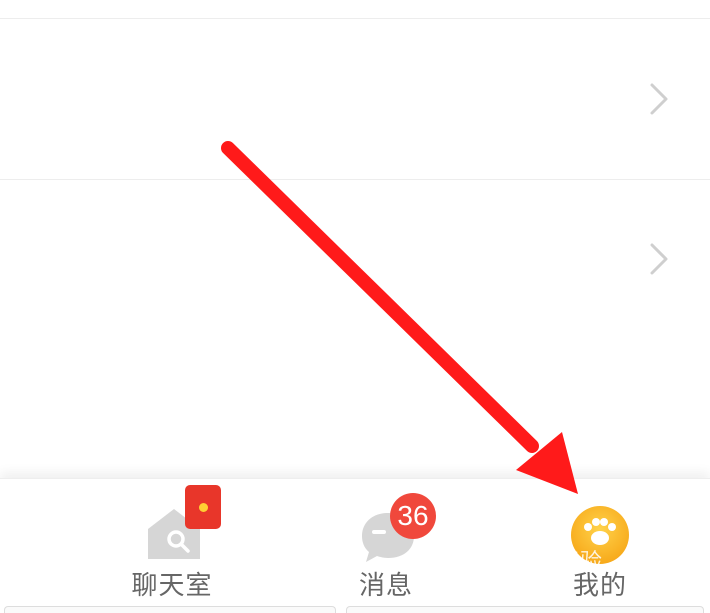 The height and width of the screenshot is (613, 710). What do you see at coordinates (561, 561) in the screenshot?
I see `watermark-text: Bai 经验` at bounding box center [561, 561].